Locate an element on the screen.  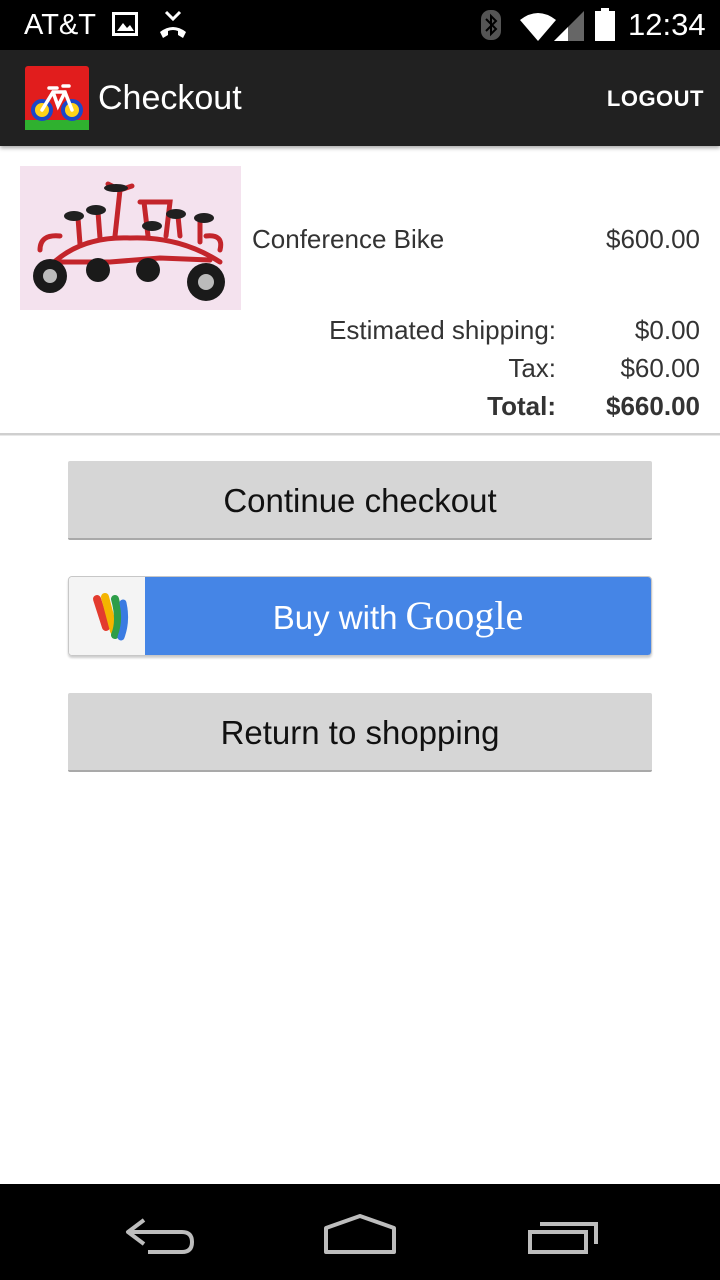
recents-icon is located at coordinates (563, 1236).